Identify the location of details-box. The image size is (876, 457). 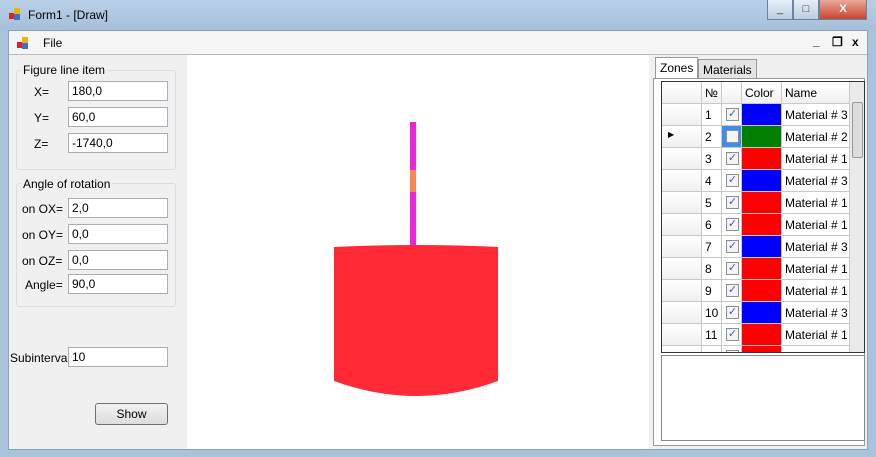
(763, 398).